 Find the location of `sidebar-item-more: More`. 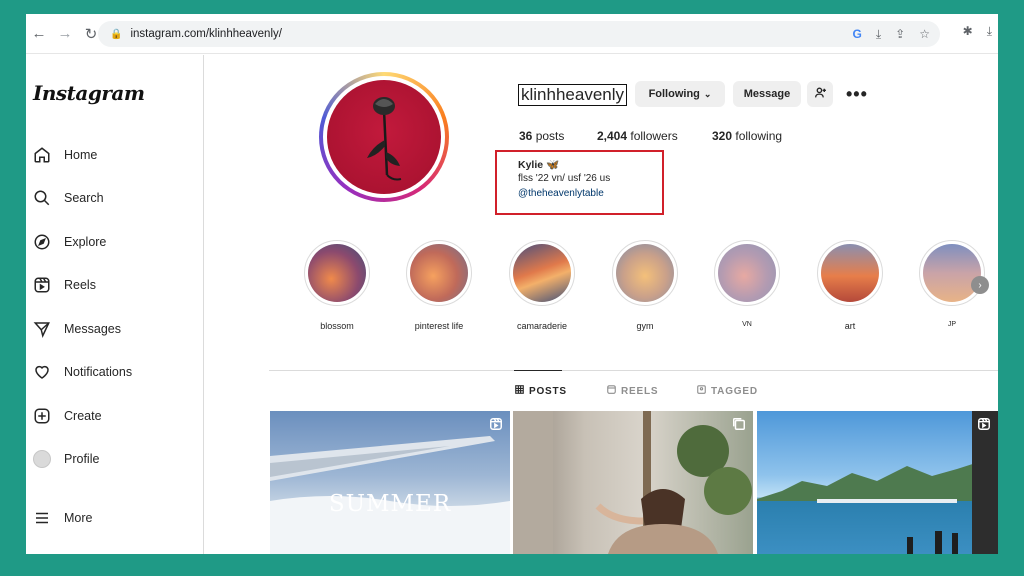

sidebar-item-more: More is located at coordinates (62, 518).